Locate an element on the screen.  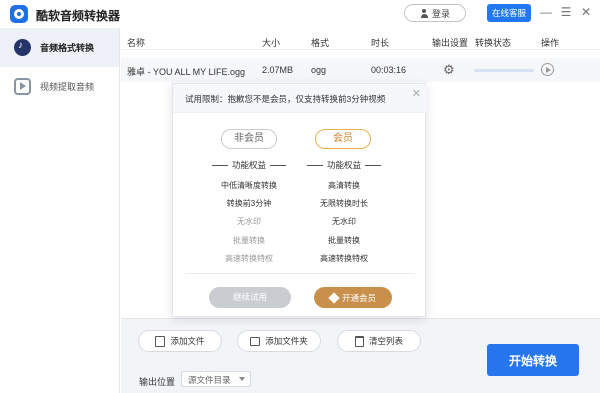
user-icon is located at coordinates (424, 13).